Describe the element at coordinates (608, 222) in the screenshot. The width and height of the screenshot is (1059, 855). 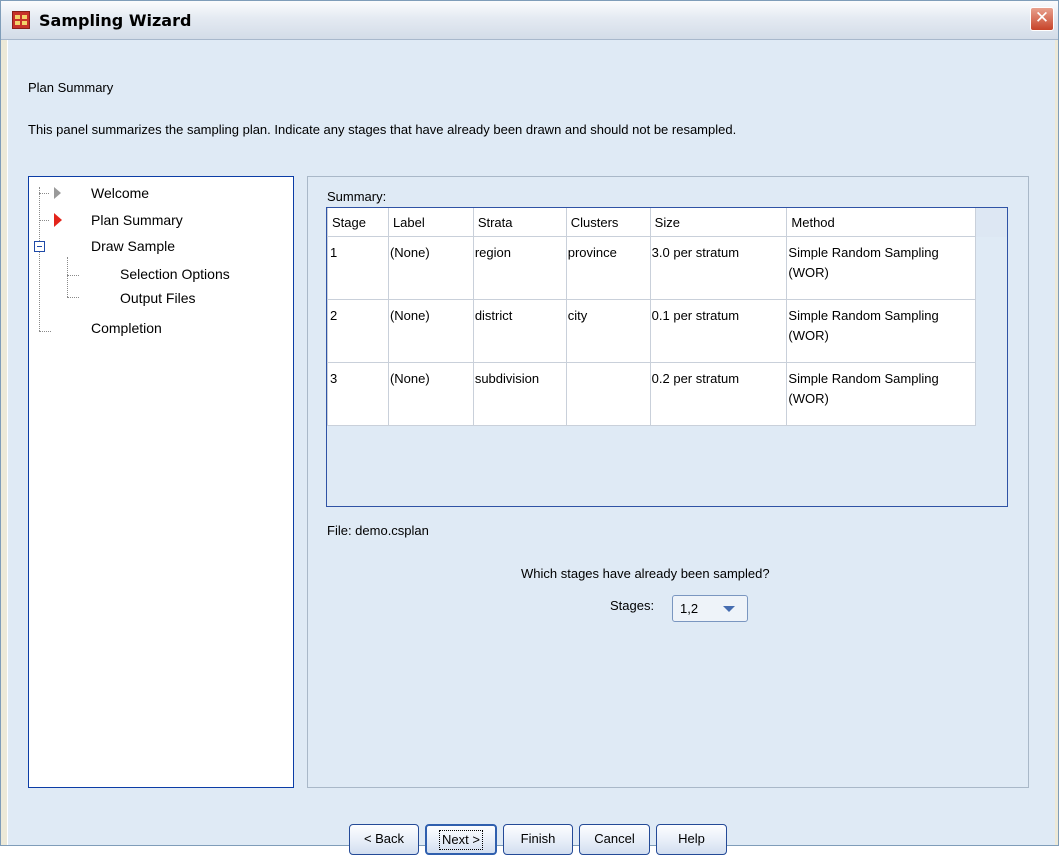
I see `column-header: Clusters` at that location.